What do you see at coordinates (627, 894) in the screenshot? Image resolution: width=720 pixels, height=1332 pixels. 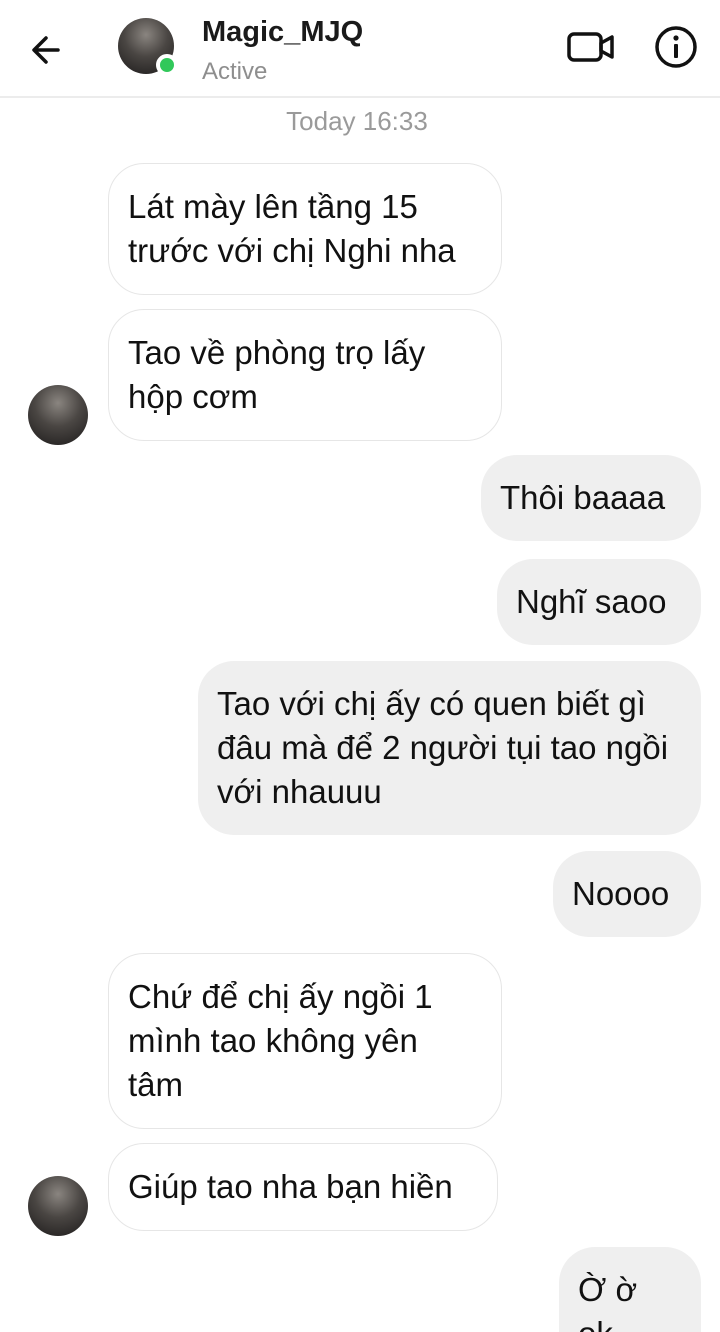 I see `outgoing-message-bubble: Noooo` at bounding box center [627, 894].